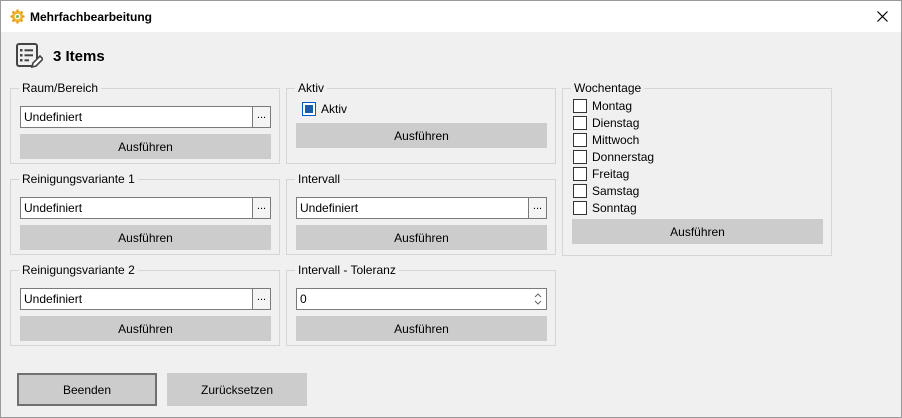  I want to click on group-legend: Raum/Bereich, so click(60, 88).